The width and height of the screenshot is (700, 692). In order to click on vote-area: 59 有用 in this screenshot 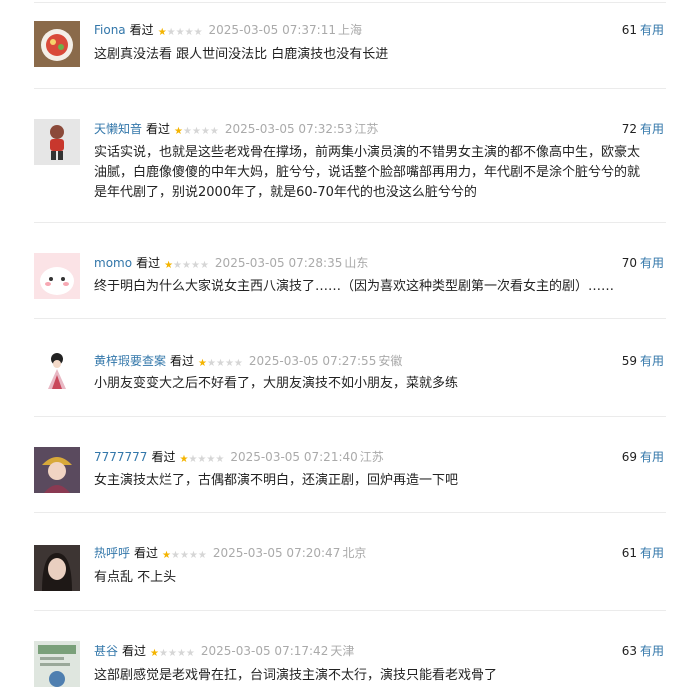, I will do `click(643, 361)`.